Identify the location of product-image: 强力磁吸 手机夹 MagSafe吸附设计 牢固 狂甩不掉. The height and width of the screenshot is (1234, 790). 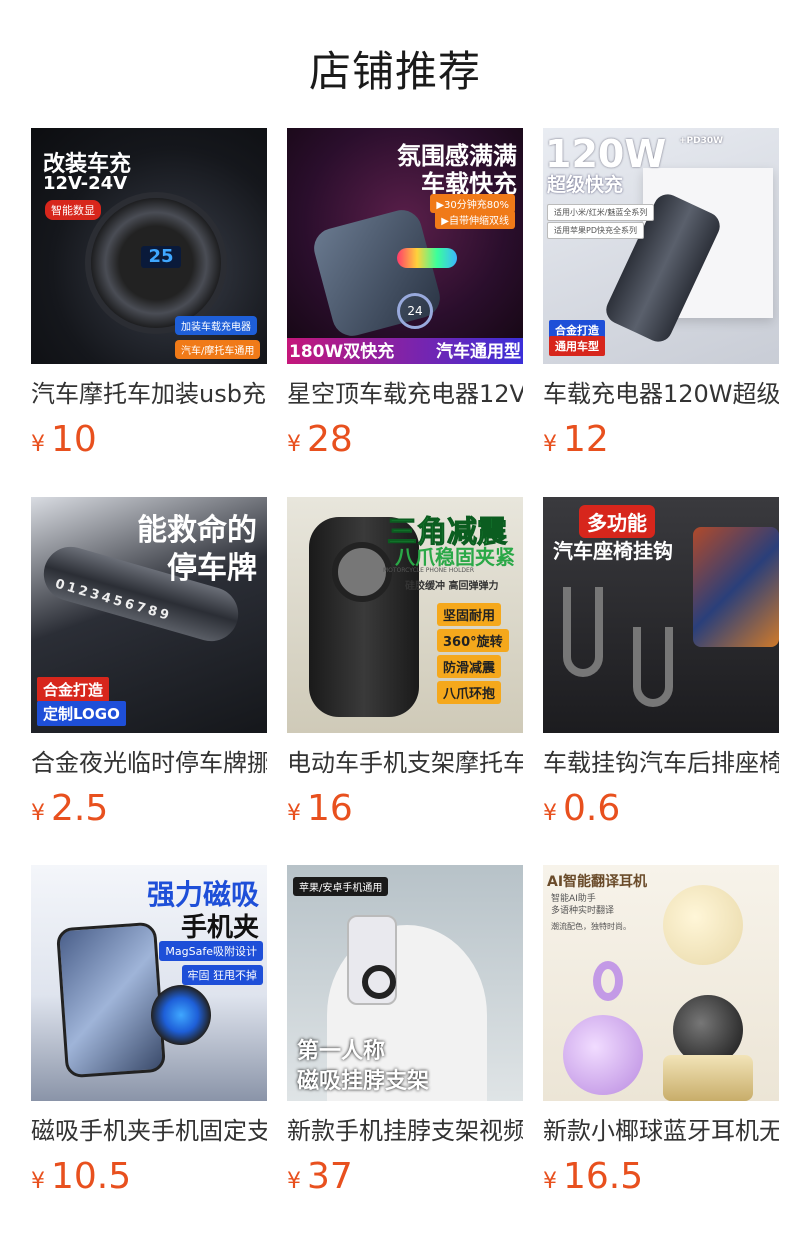
(149, 983).